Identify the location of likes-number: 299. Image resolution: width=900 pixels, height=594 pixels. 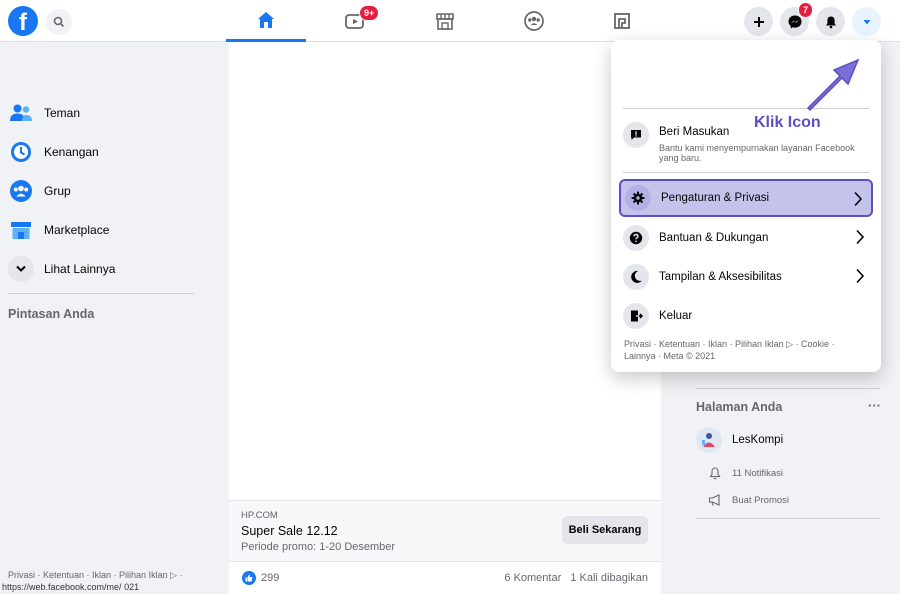
(270, 578).